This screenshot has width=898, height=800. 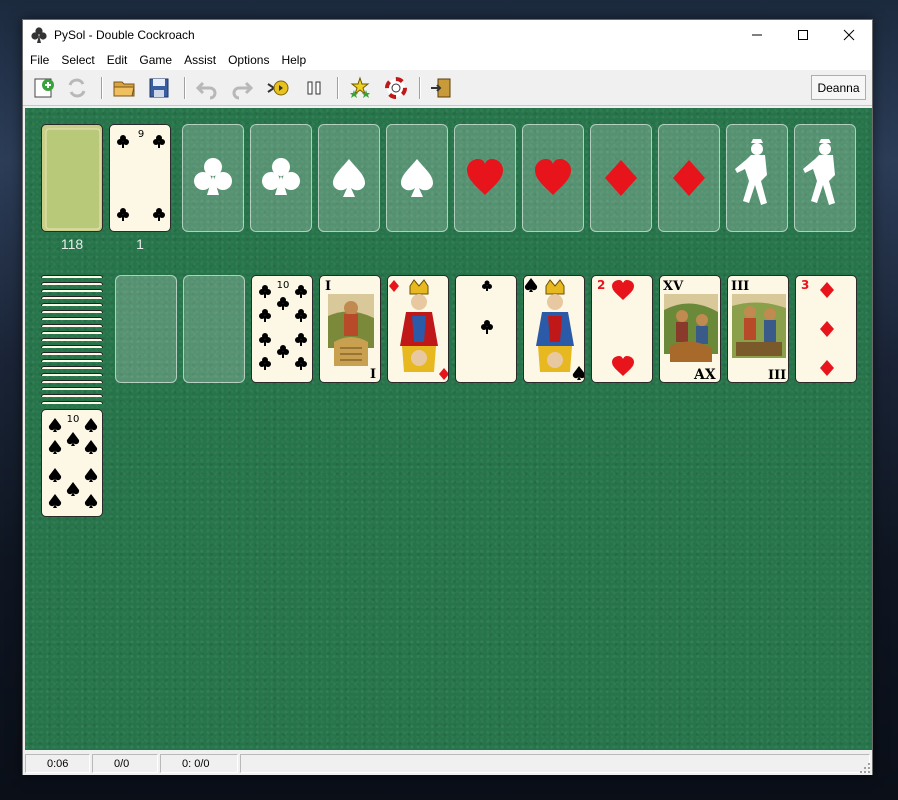 I want to click on undo-icon, so click(x=206, y=90).